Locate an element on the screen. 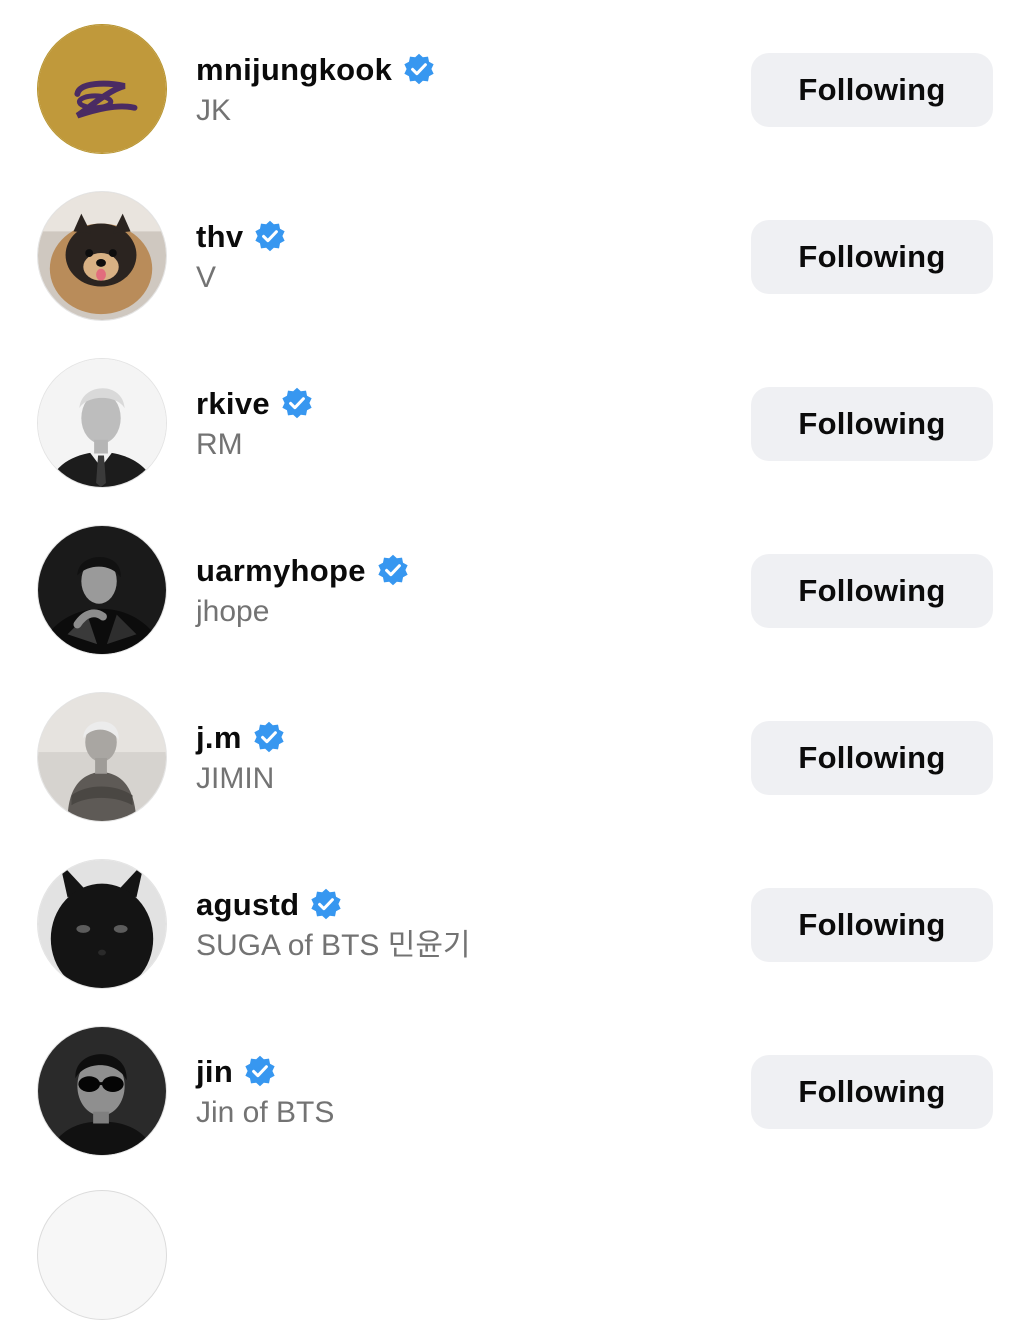 The image size is (1021, 1320). following-row: j.m JIMIN Following is located at coordinates (510, 751).